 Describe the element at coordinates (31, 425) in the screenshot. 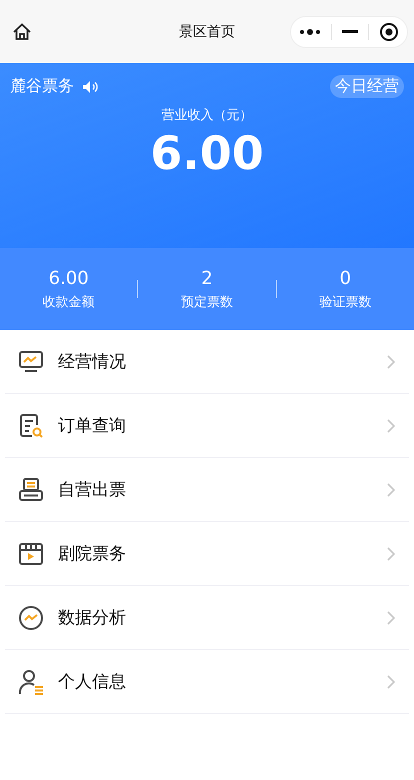

I see `document-search-icon` at that location.